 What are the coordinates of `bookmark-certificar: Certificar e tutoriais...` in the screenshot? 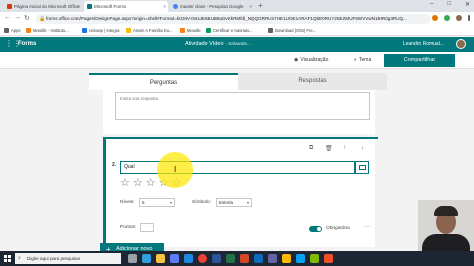 It's located at (229, 30).